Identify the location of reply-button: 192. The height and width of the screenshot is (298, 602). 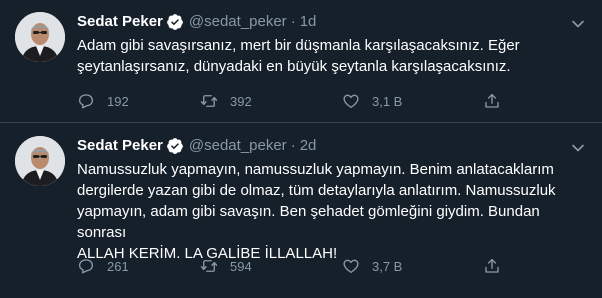
(103, 101).